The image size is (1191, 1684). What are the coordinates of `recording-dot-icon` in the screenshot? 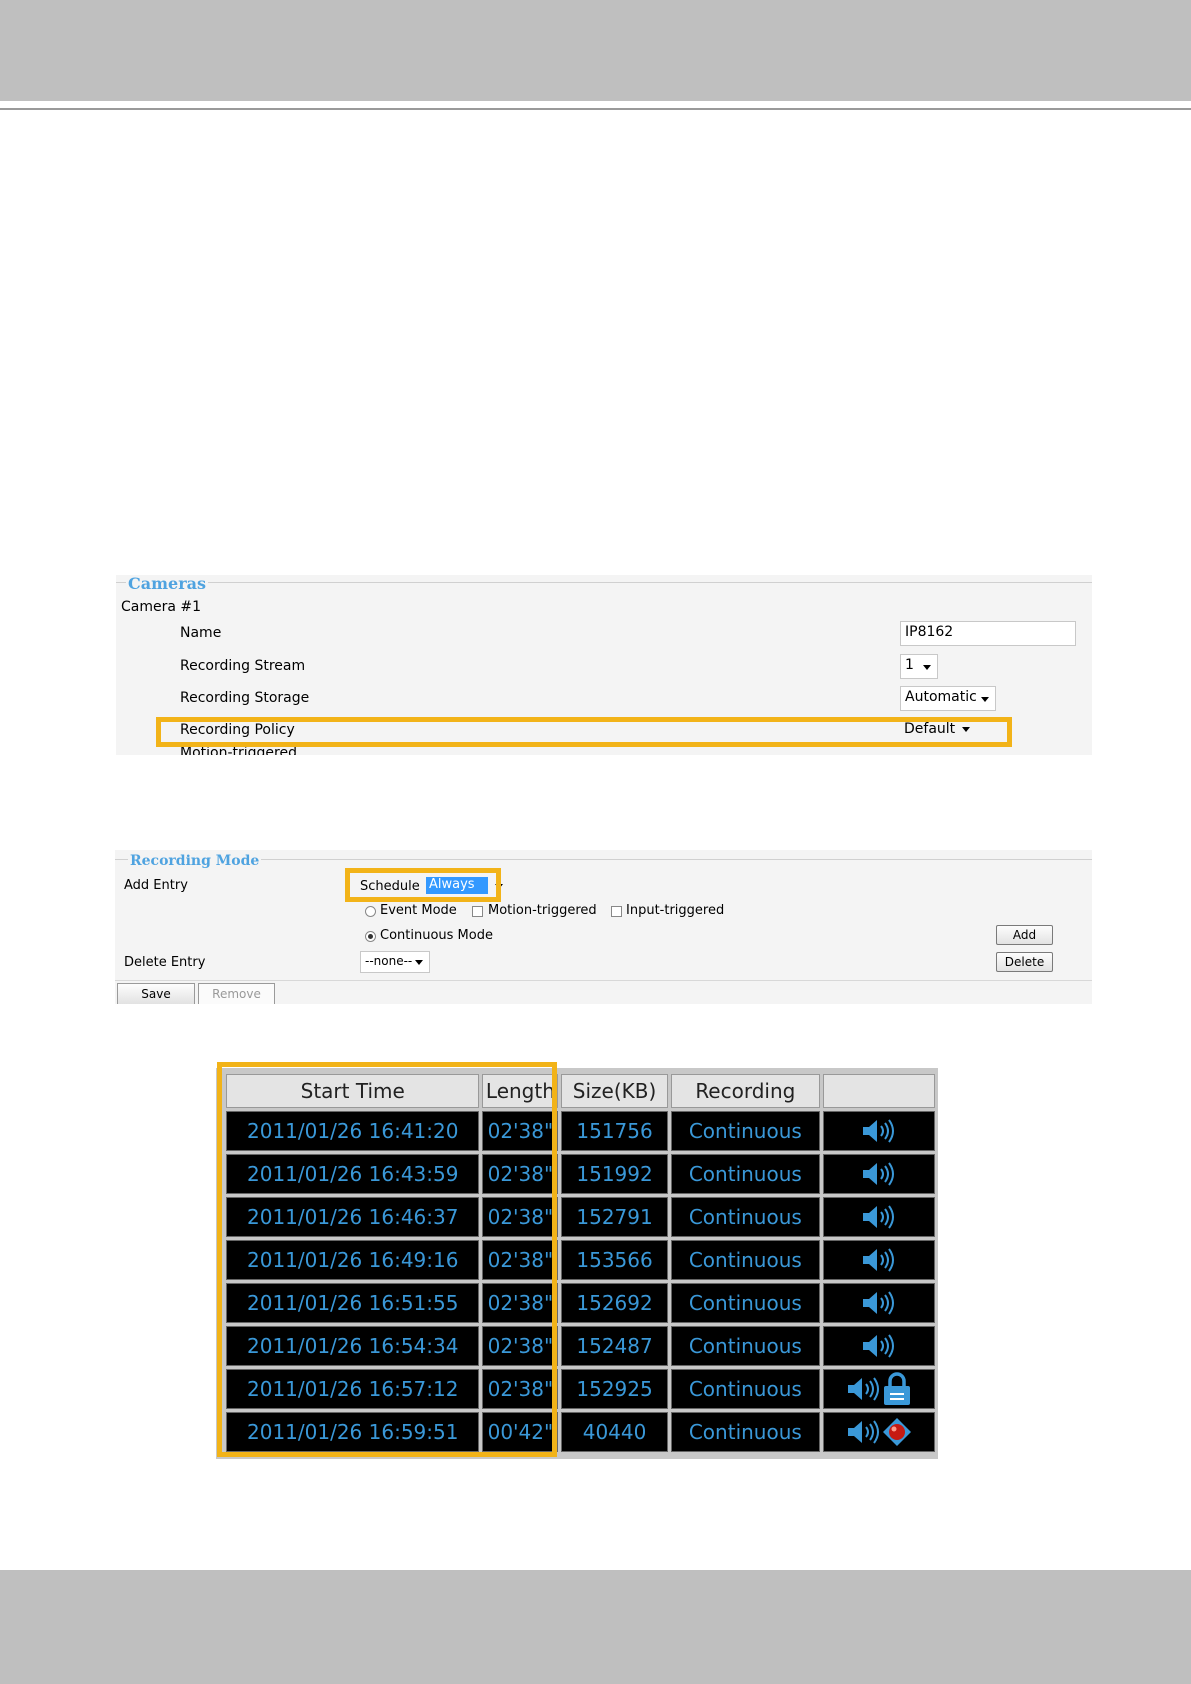 It's located at (897, 1432).